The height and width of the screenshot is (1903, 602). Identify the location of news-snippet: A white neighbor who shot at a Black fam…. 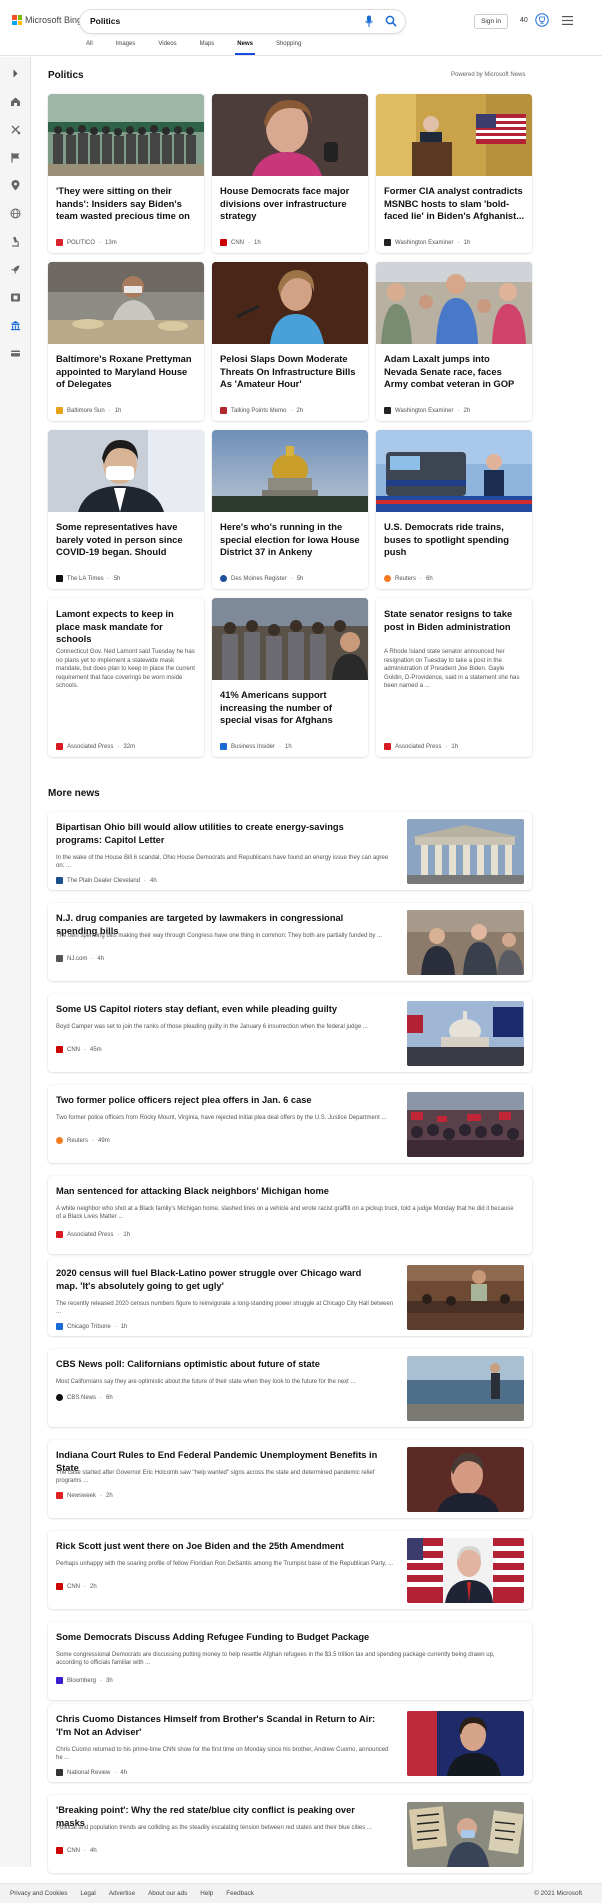
(285, 1213).